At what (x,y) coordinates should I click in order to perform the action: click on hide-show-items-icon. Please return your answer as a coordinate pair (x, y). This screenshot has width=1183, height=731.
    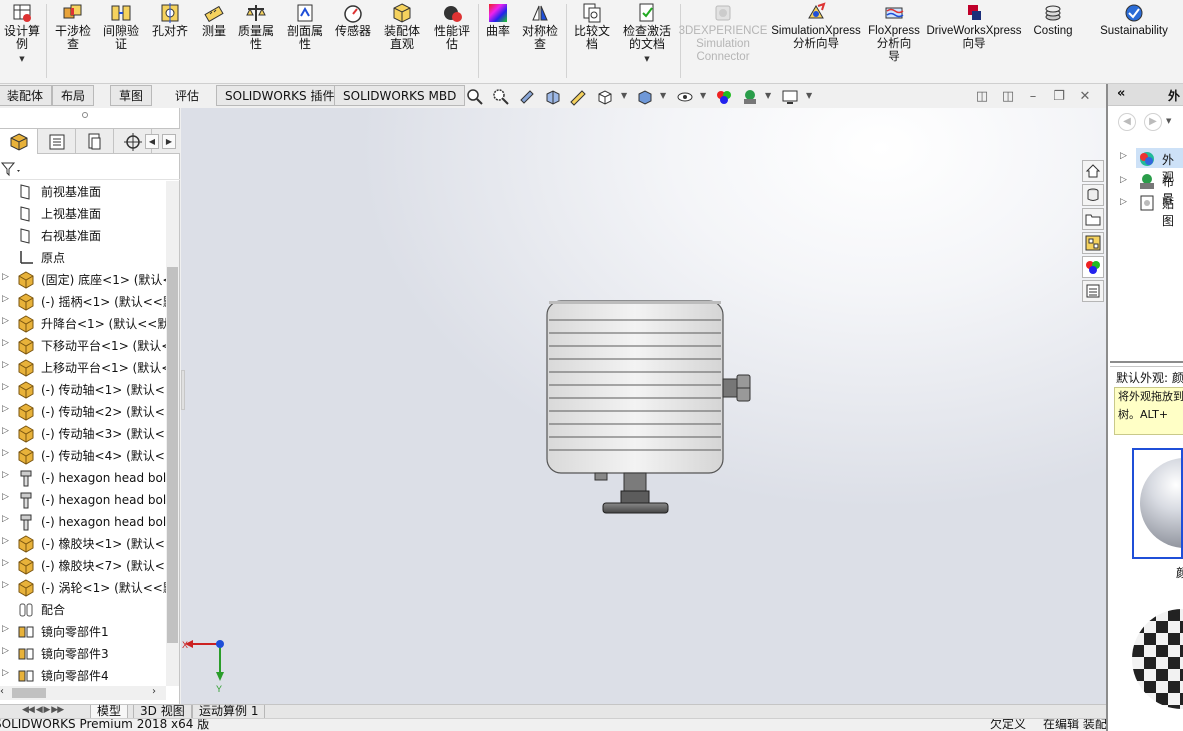
    Looking at the image, I should click on (685, 97).